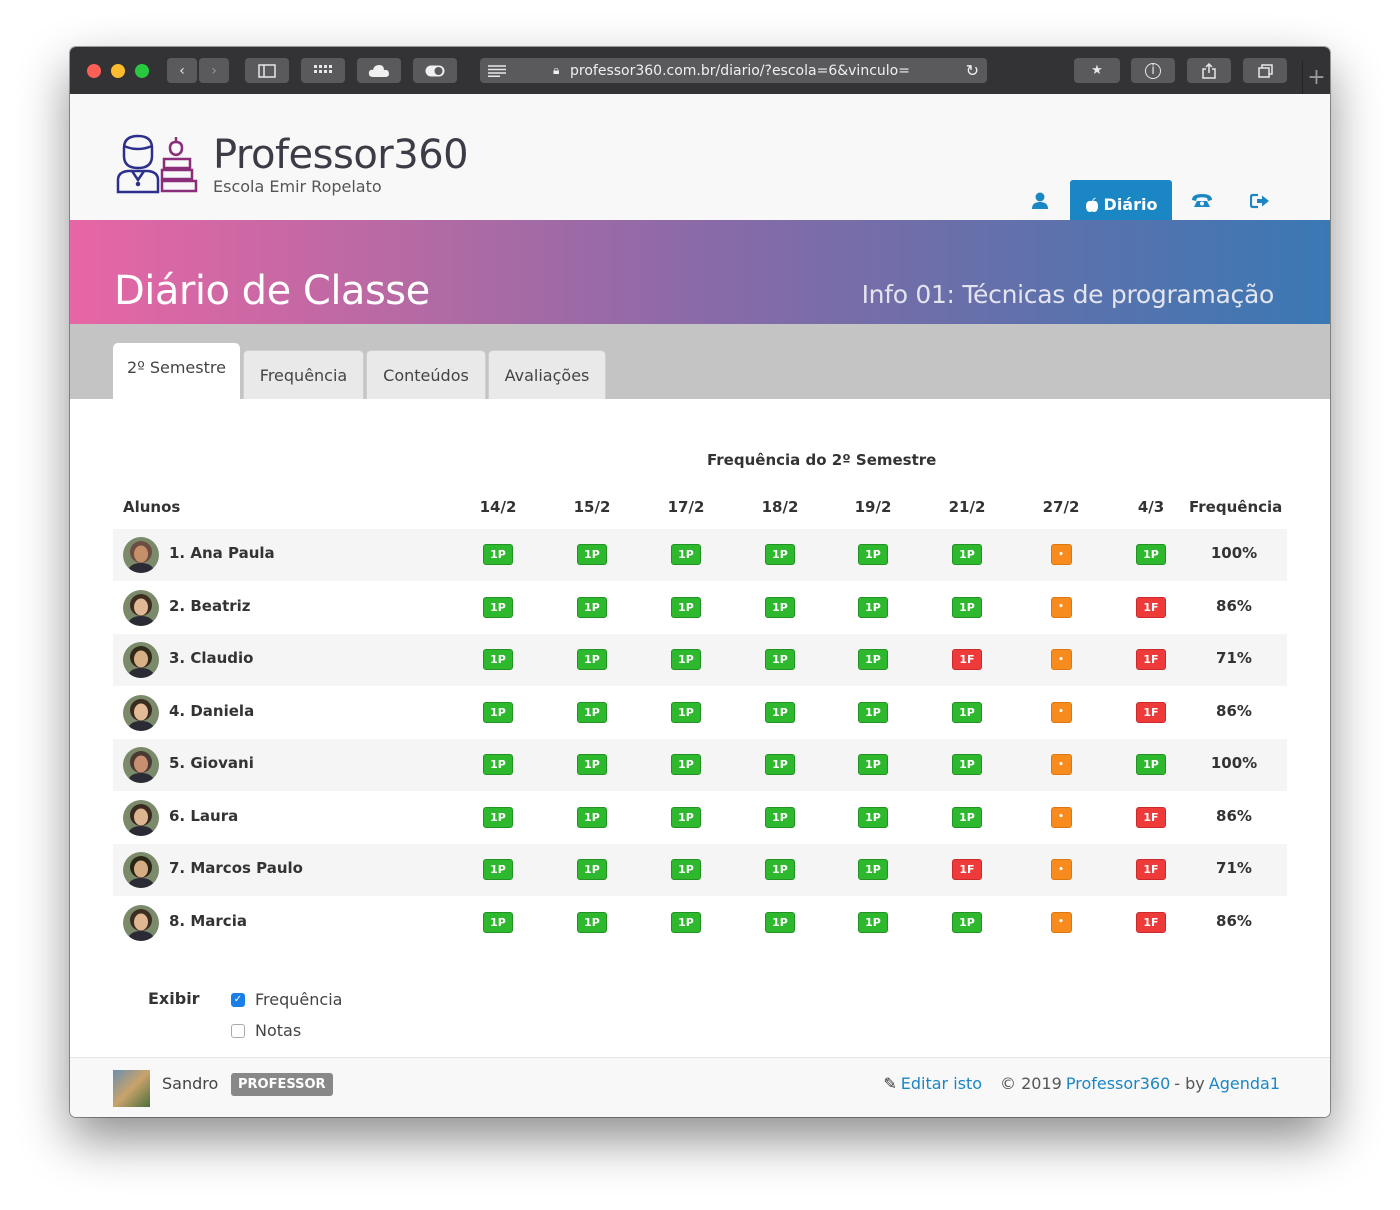  What do you see at coordinates (1316, 77) in the screenshot?
I see `new-tab-button: +` at bounding box center [1316, 77].